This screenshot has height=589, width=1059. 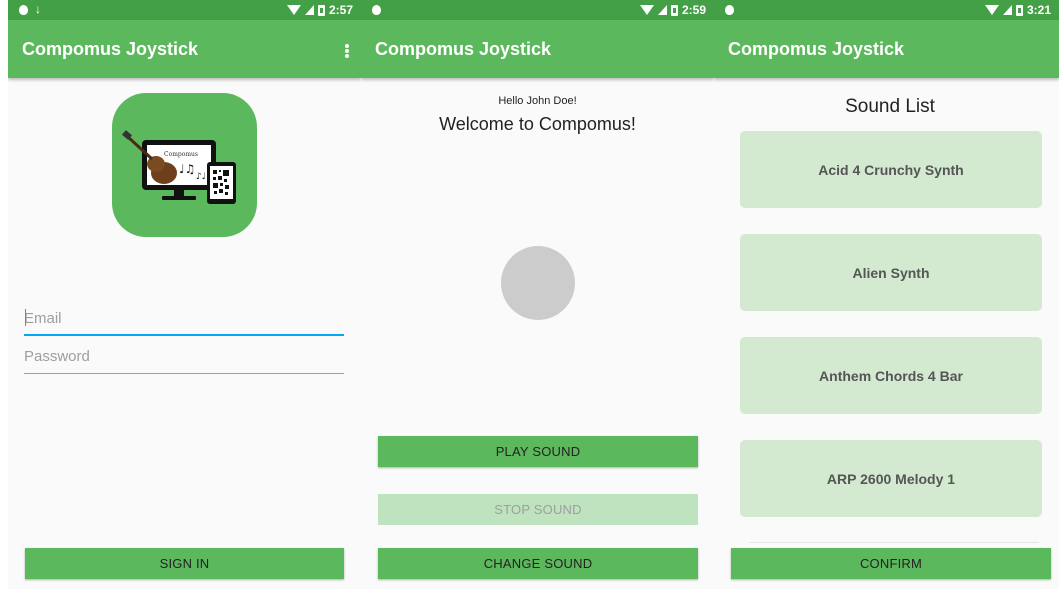 I want to click on guitar-monitor-logo-icon: ♩♫ ♪♩ Compomus, so click(x=179, y=167).